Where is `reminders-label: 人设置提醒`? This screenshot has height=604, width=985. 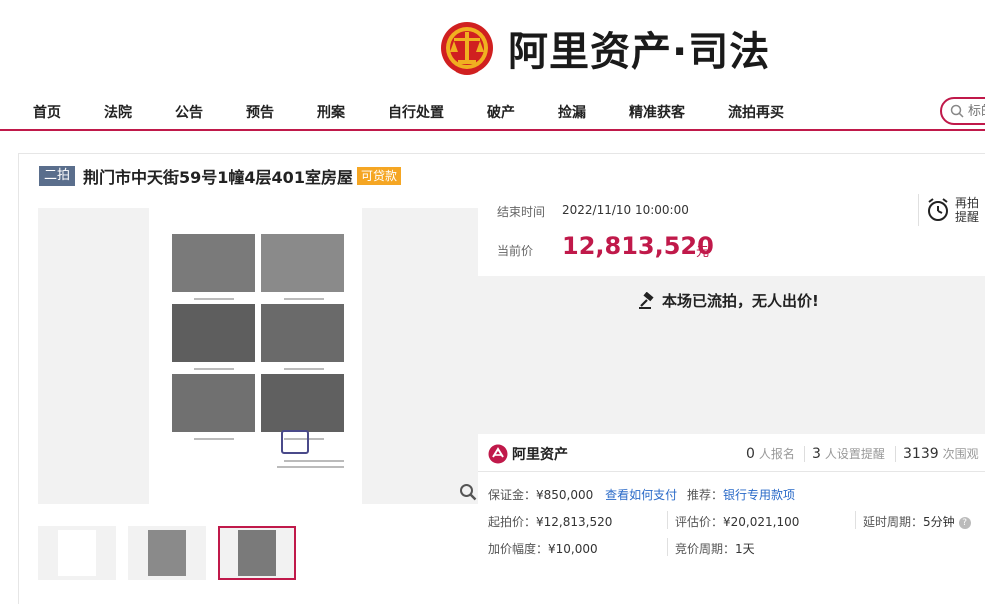 reminders-label: 人设置提醒 is located at coordinates (854, 454).